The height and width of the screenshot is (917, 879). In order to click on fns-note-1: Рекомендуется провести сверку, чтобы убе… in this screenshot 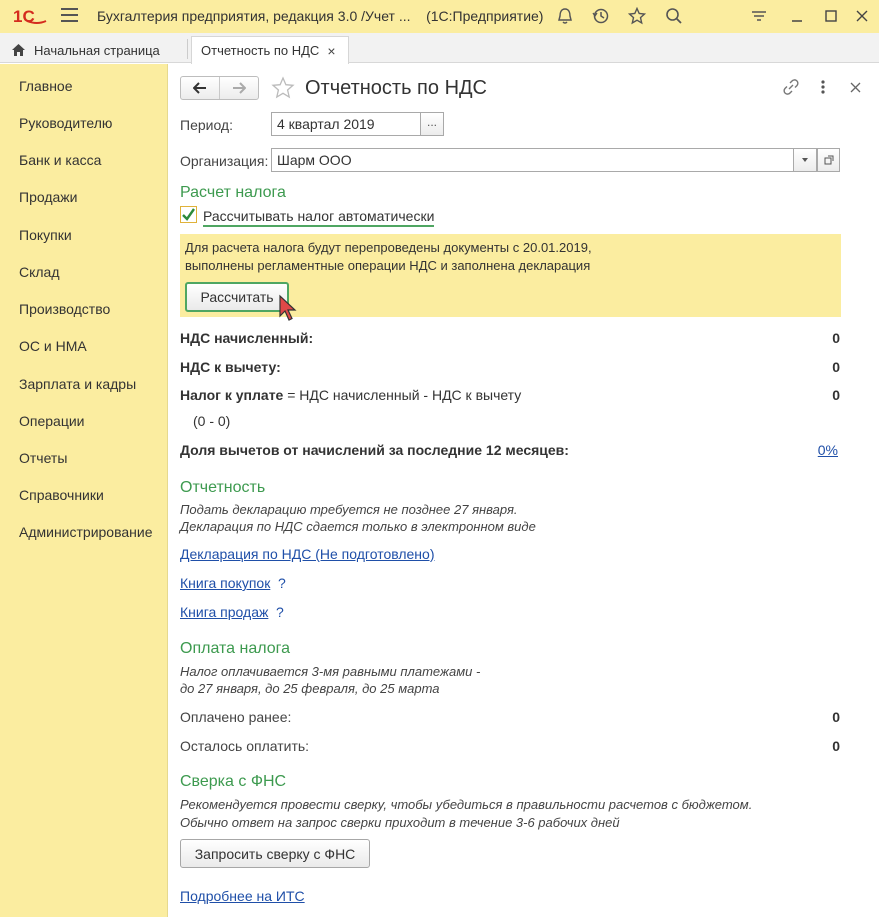, I will do `click(466, 804)`.